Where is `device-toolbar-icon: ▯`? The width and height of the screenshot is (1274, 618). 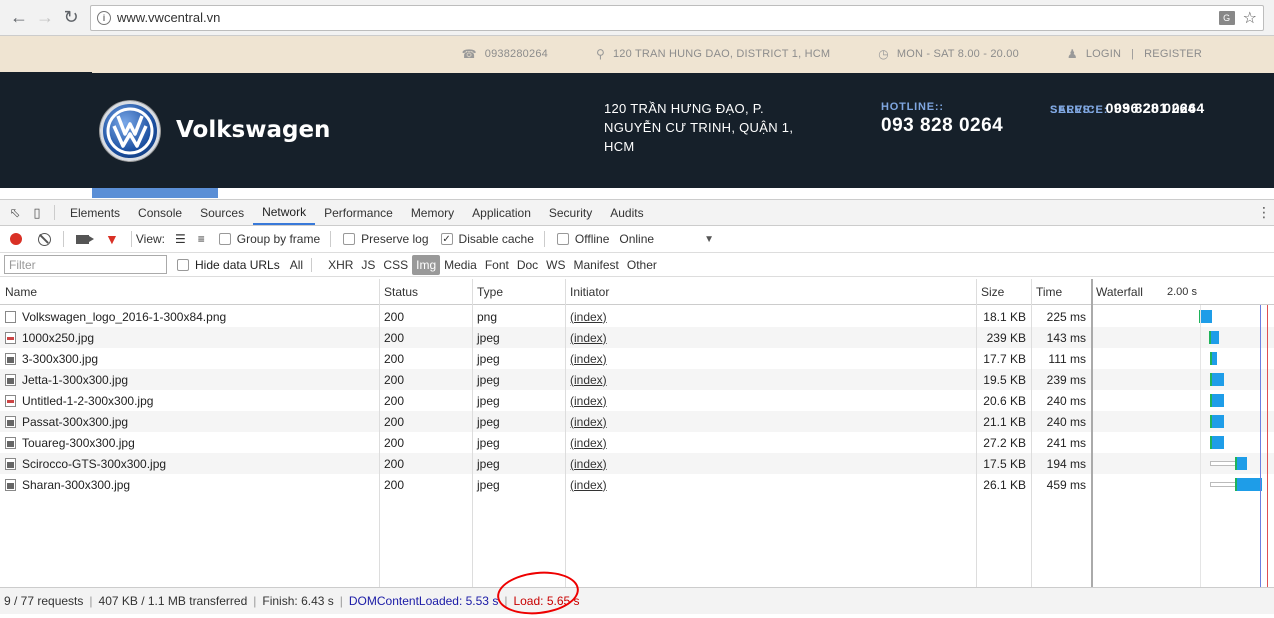 device-toolbar-icon: ▯ is located at coordinates (37, 212).